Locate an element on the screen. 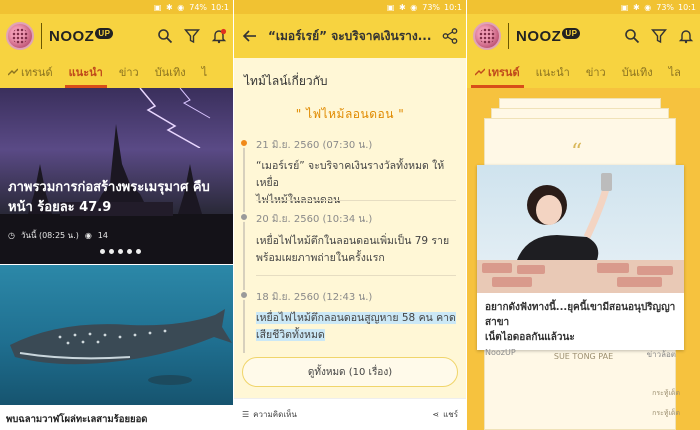 Image resolution: width=700 pixels, height=430 pixels. footer-share-button: ⋖ แชร์ is located at coordinates (445, 414).